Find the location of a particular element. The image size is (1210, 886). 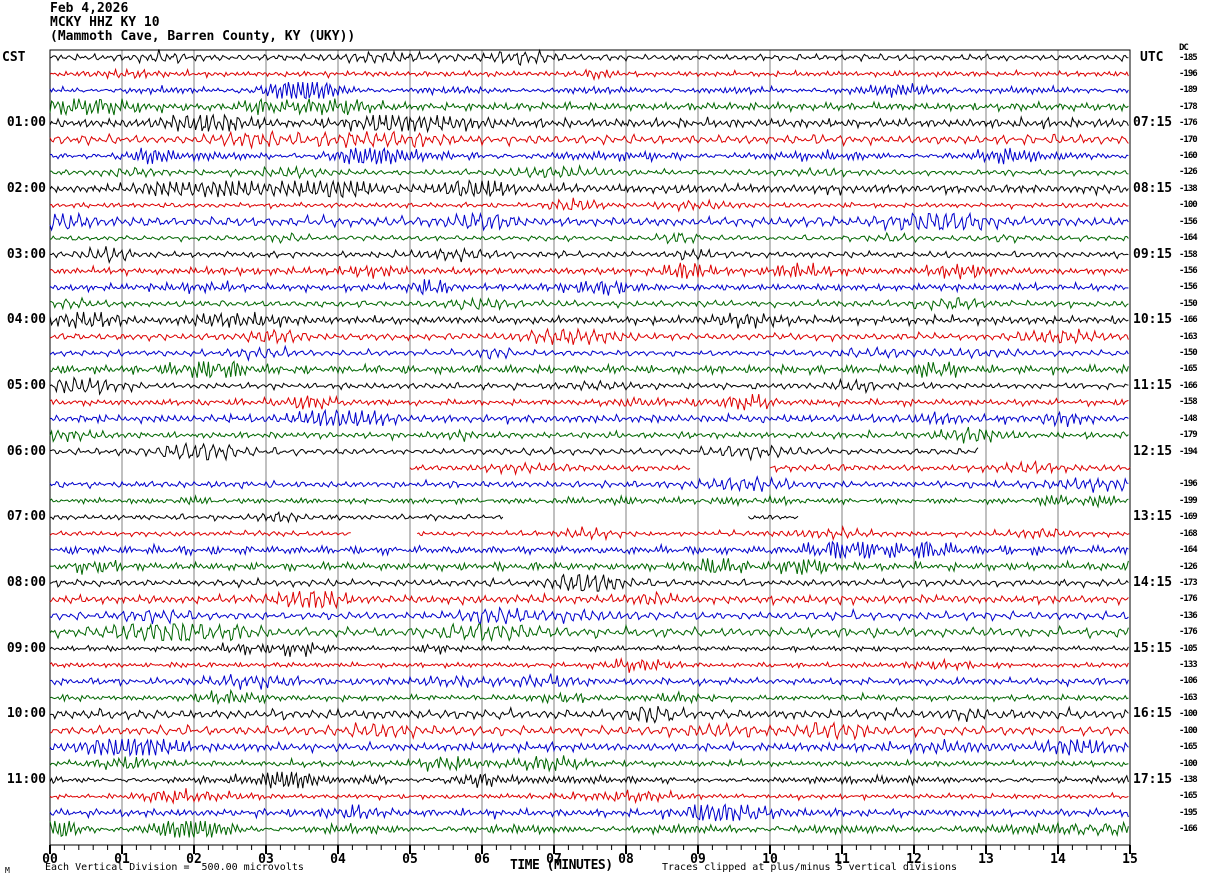

dc-offset-value: -126 is located at coordinates (1188, 566).